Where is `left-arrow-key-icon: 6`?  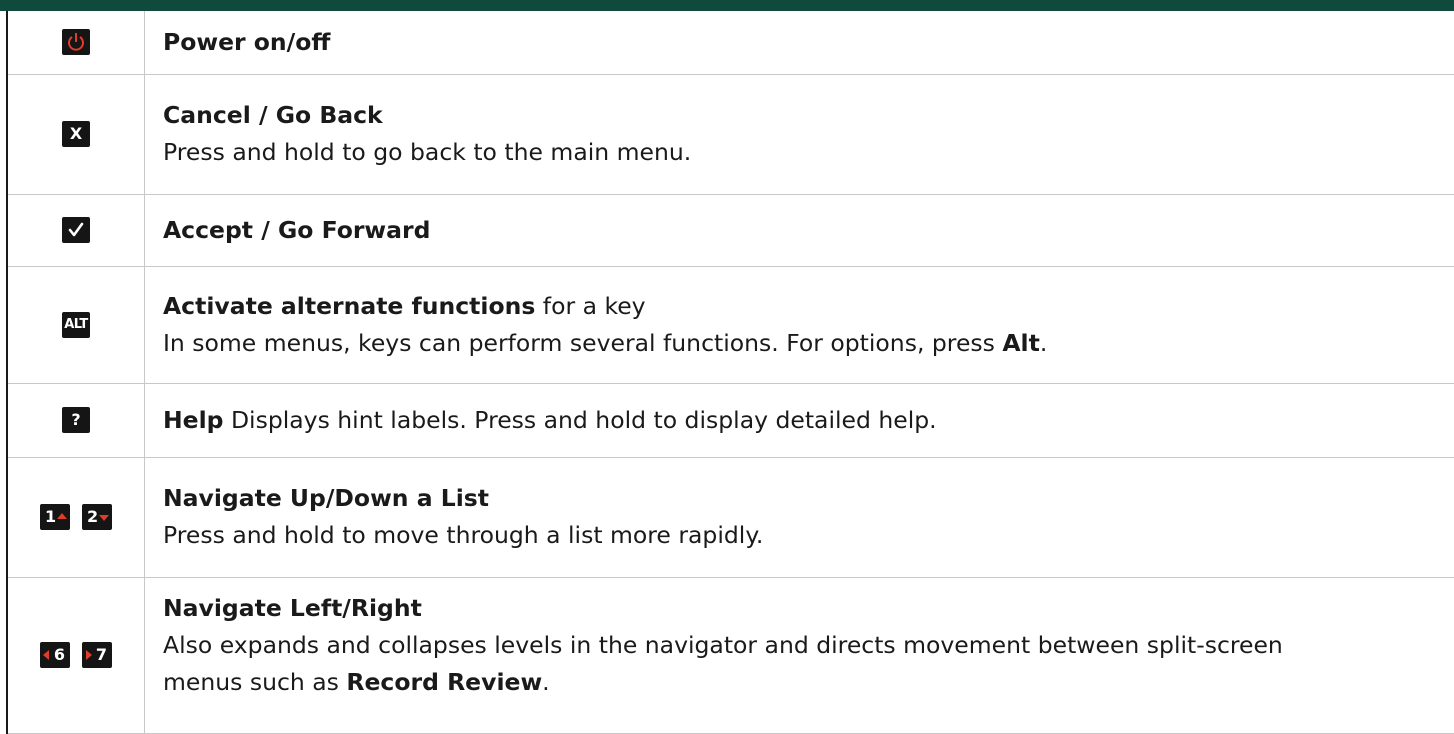 left-arrow-key-icon: 6 is located at coordinates (55, 655).